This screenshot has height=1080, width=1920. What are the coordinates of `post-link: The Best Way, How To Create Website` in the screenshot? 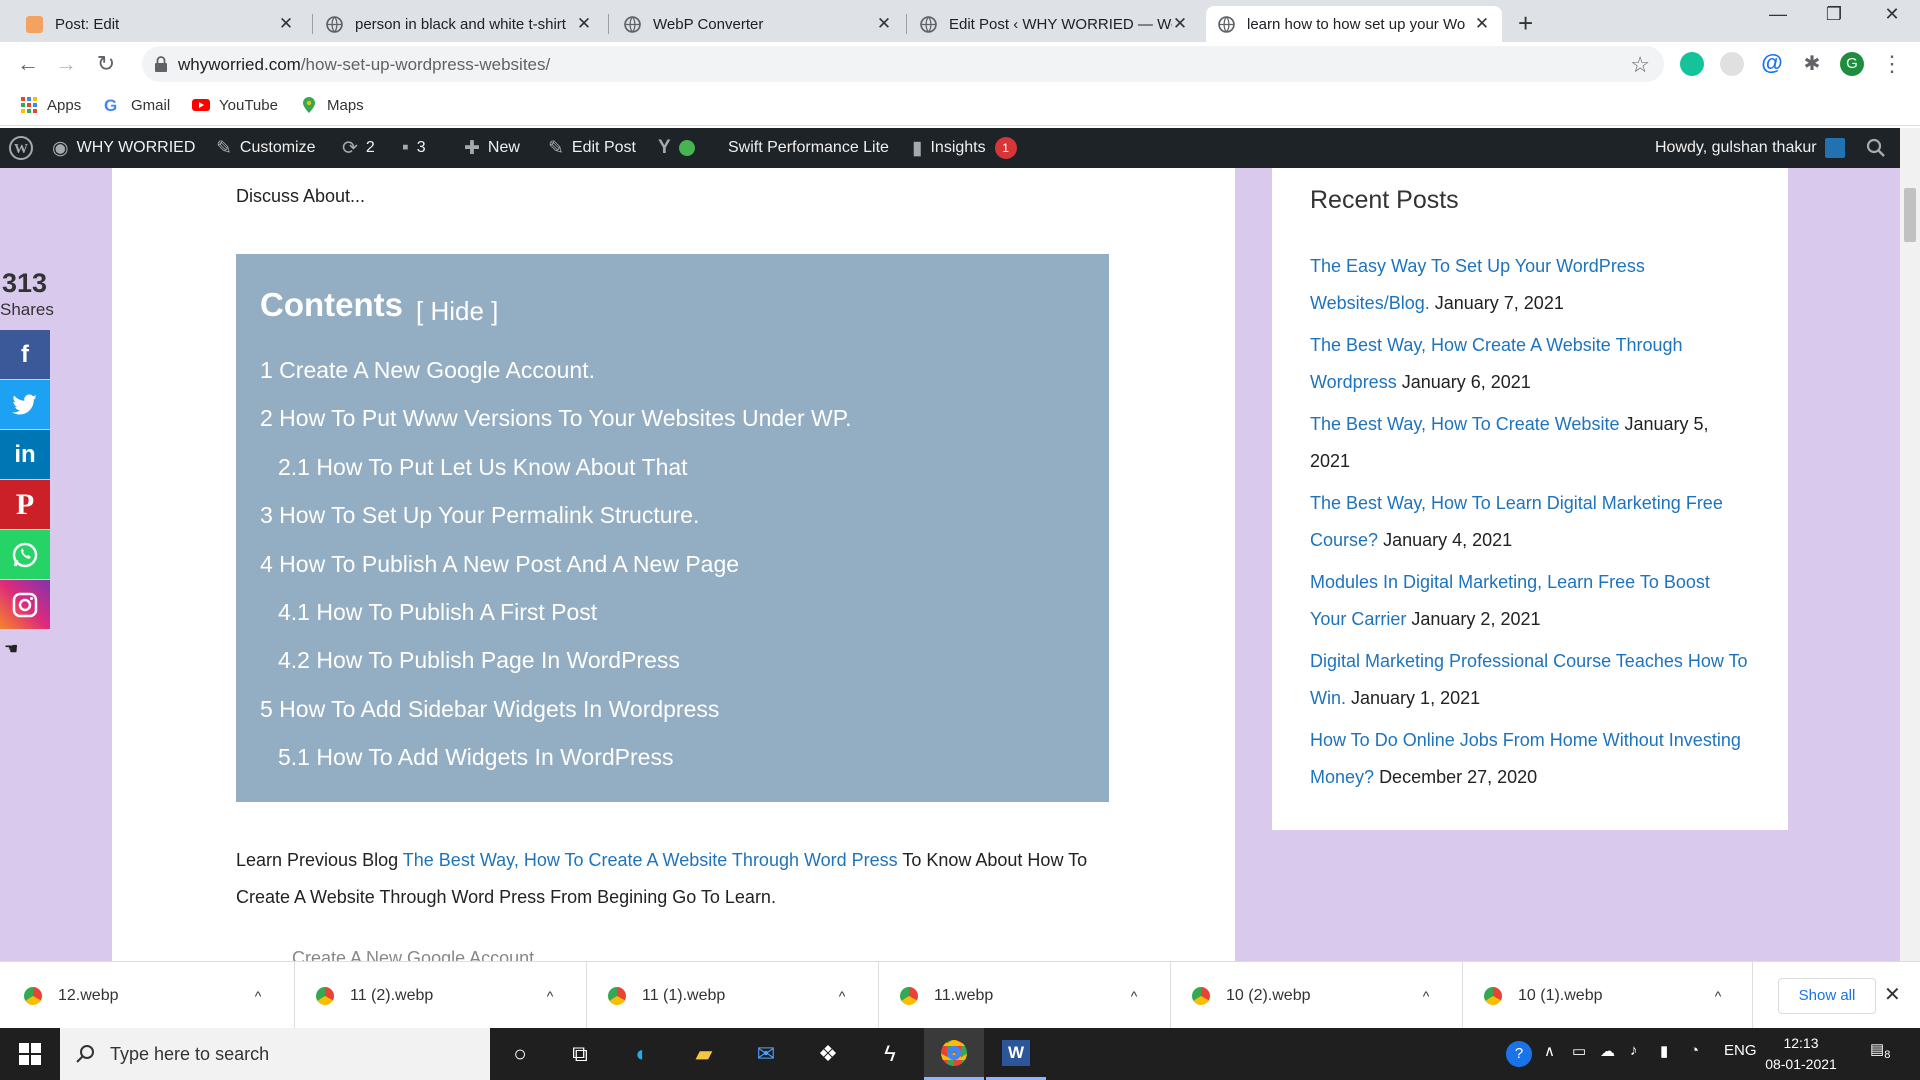 It's located at (1464, 424).